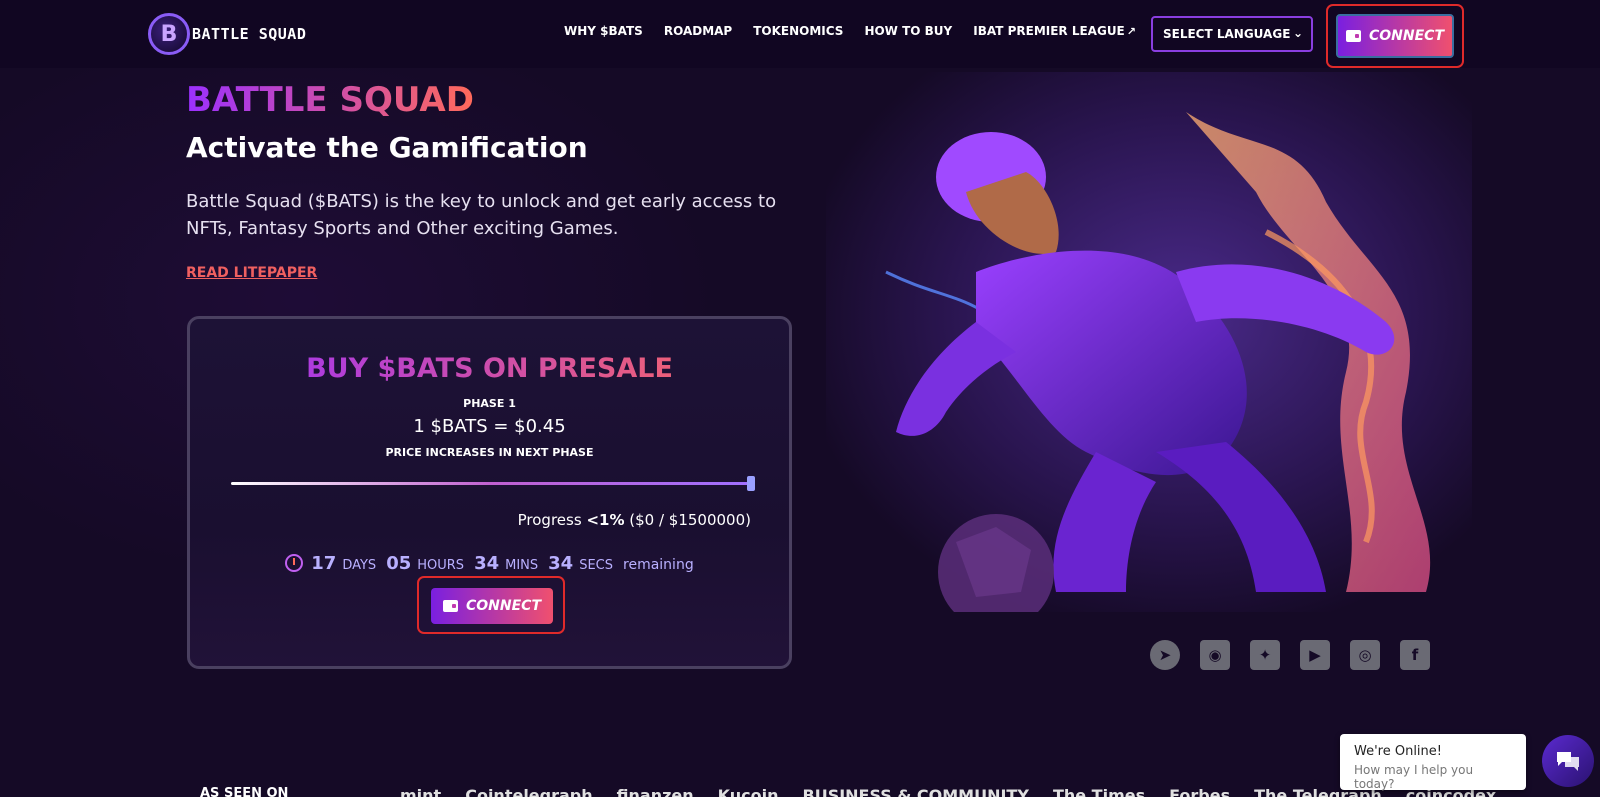 The width and height of the screenshot is (1600, 797). I want to click on nav-link-tokenomics: TOKENOMICS, so click(798, 31).